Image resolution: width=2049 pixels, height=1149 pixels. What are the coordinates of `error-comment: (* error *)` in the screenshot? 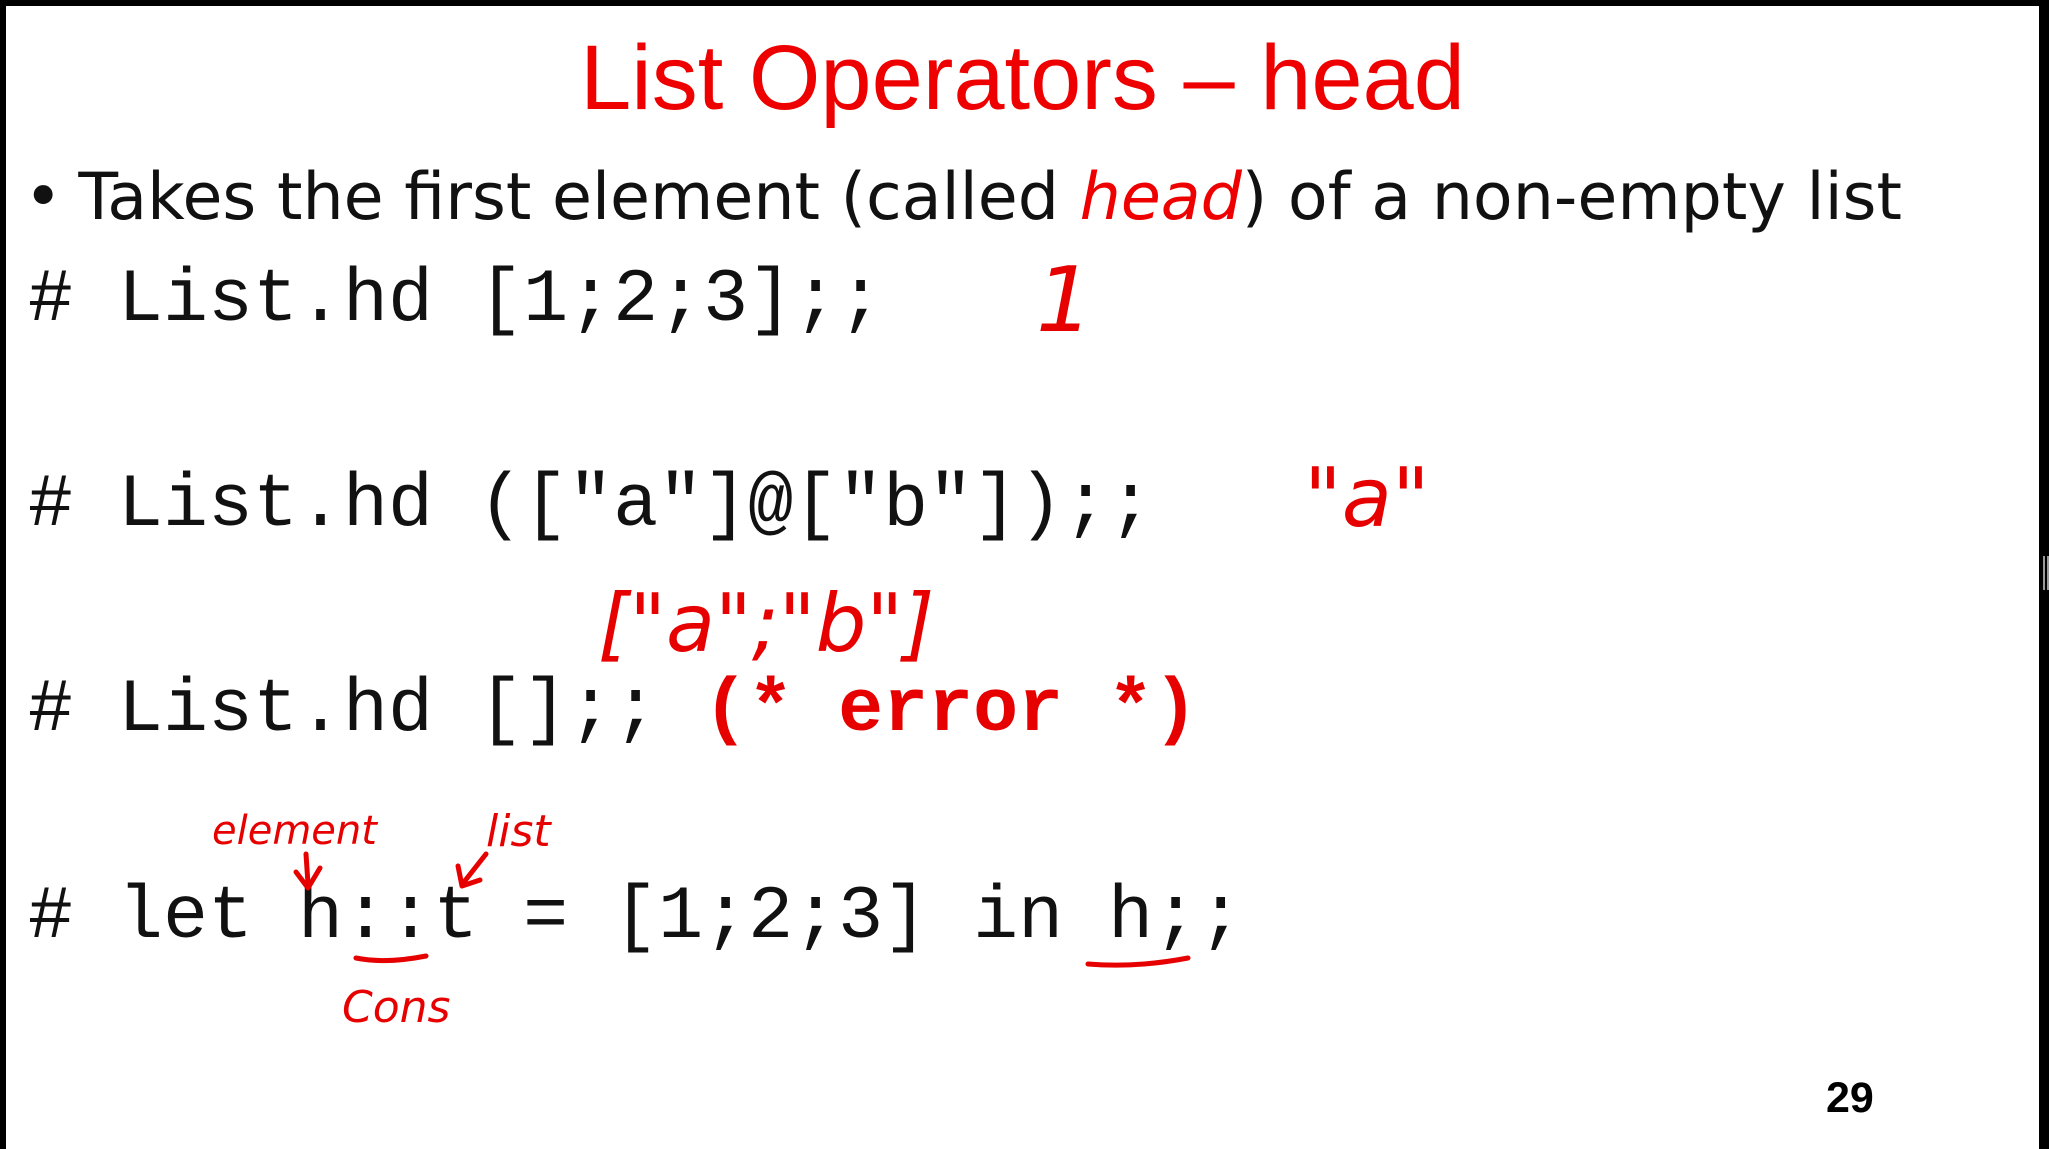 It's located at (951, 710).